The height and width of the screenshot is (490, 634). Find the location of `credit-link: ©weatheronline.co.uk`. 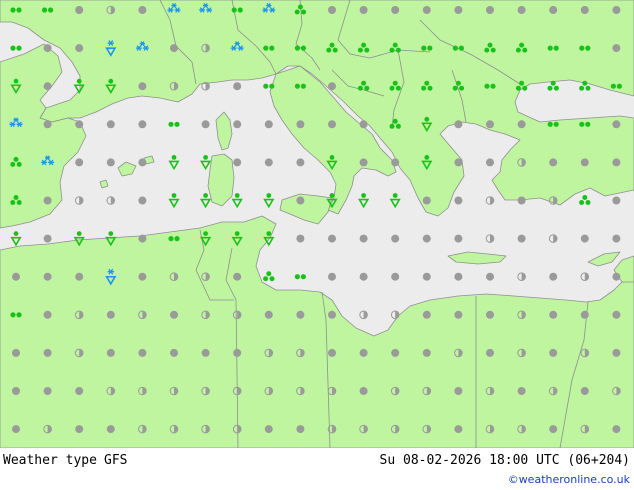

credit-link: ©weatheronline.co.uk is located at coordinates (569, 479).